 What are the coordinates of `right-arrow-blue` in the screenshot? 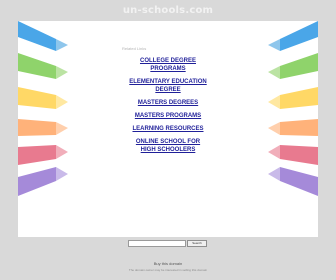 It's located at (299, 36).